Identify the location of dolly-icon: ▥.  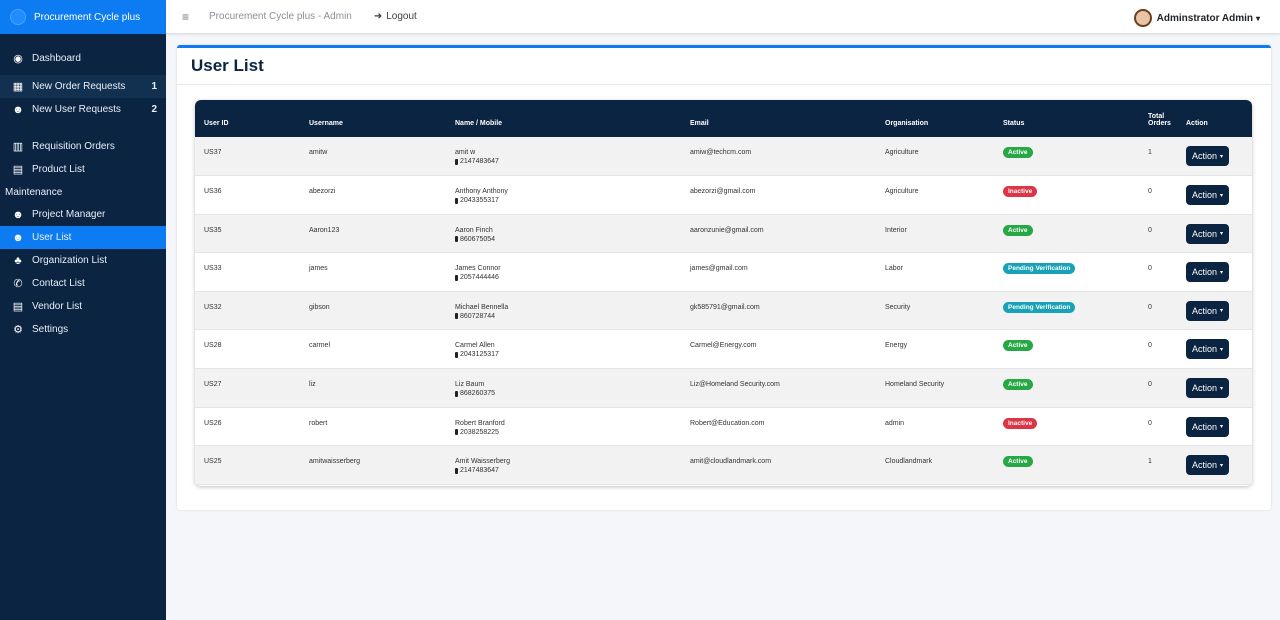
(18, 147).